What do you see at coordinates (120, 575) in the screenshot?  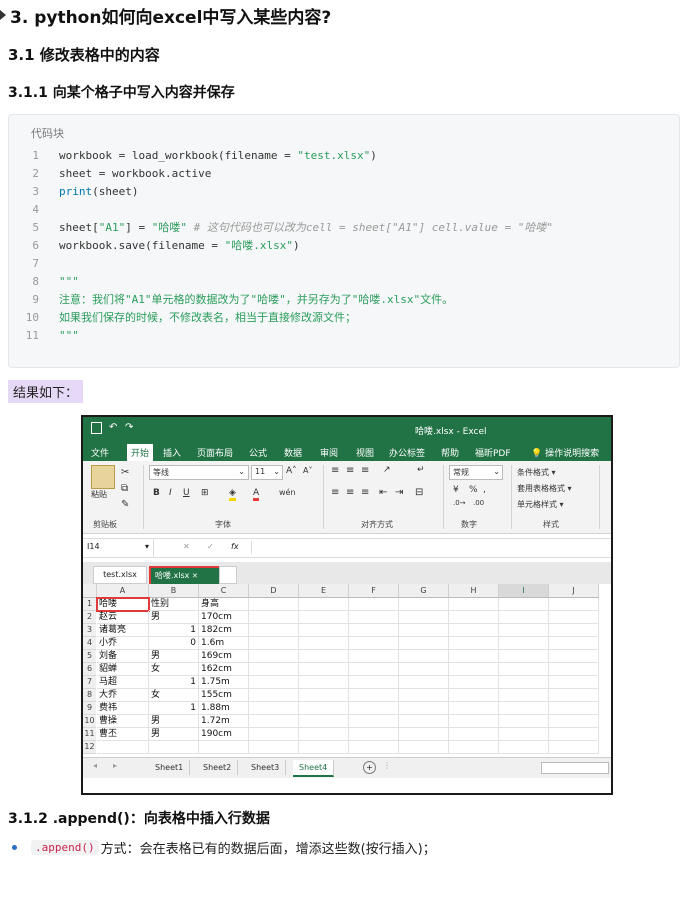 I see `file-tab-test: test.xlsx` at bounding box center [120, 575].